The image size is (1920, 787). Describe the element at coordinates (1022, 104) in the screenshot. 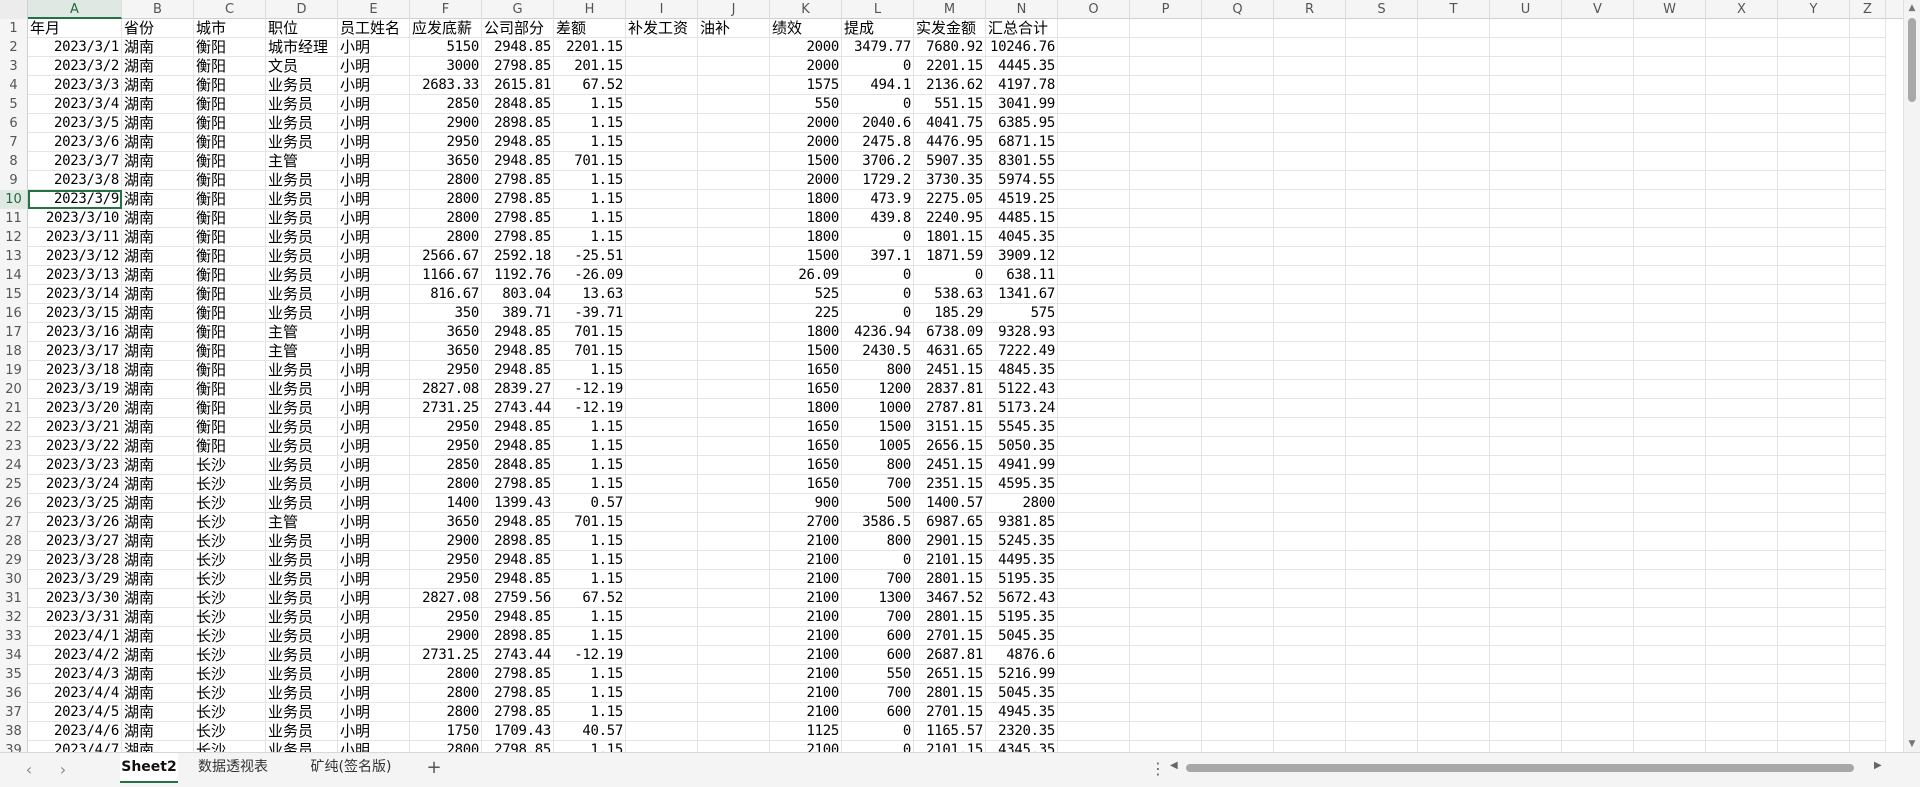

I see `table-cell: 3041.99` at that location.